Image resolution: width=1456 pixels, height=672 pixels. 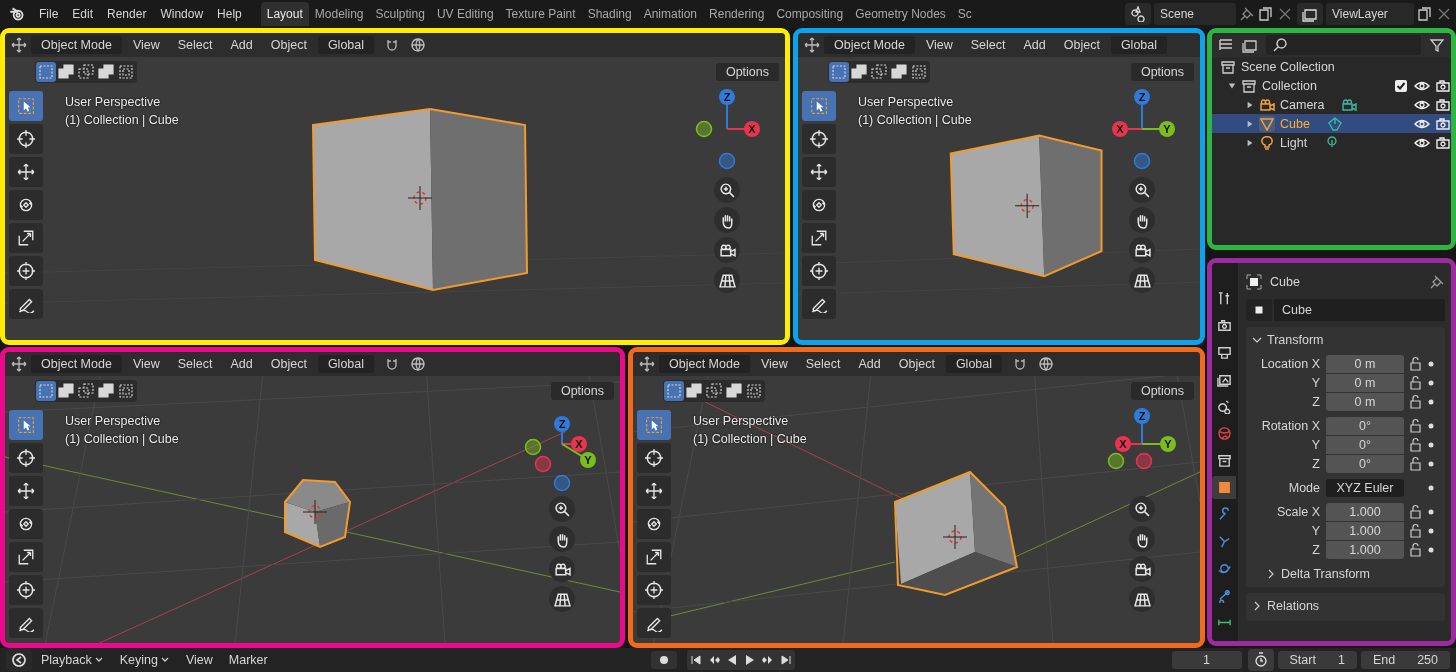 I want to click on outliner-row: Collection, so click(x=1331, y=85).